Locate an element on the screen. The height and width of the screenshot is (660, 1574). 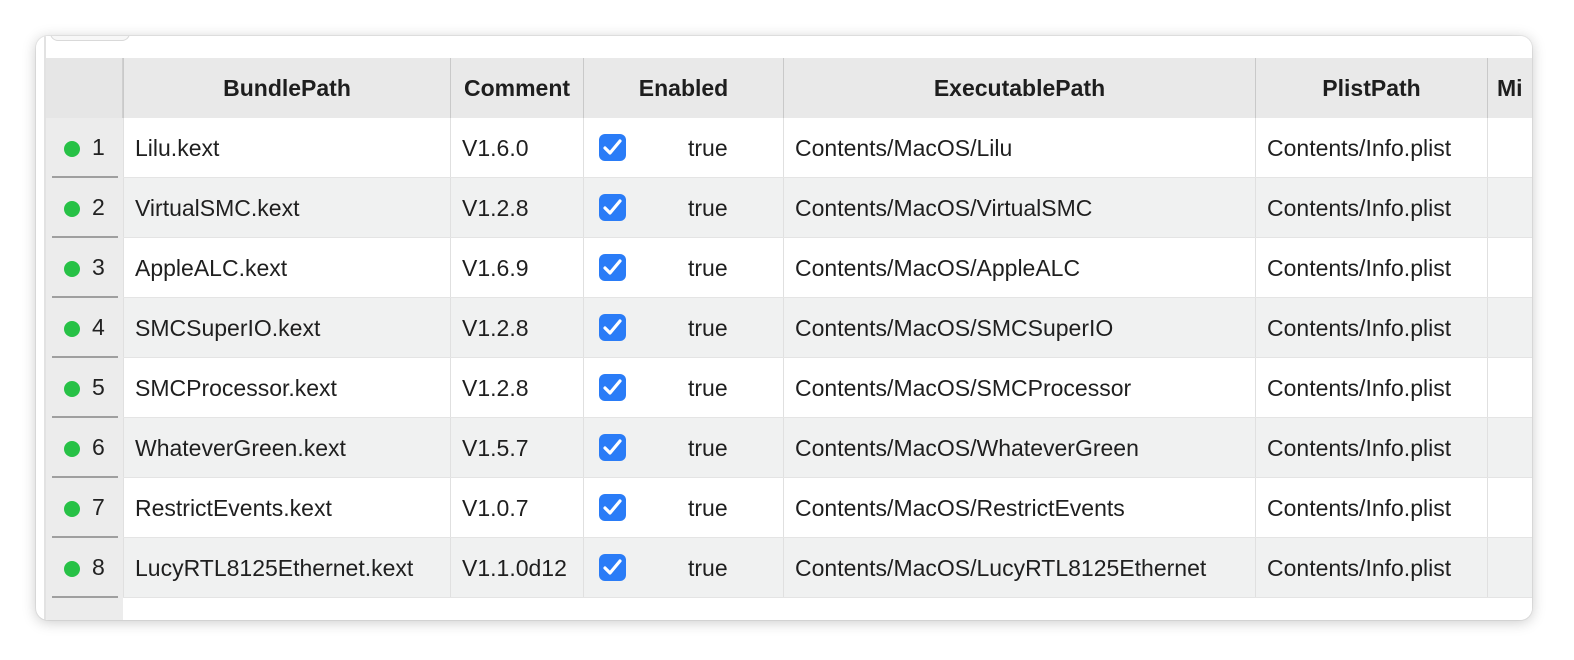
top-tab-handle is located at coordinates (90, 38).